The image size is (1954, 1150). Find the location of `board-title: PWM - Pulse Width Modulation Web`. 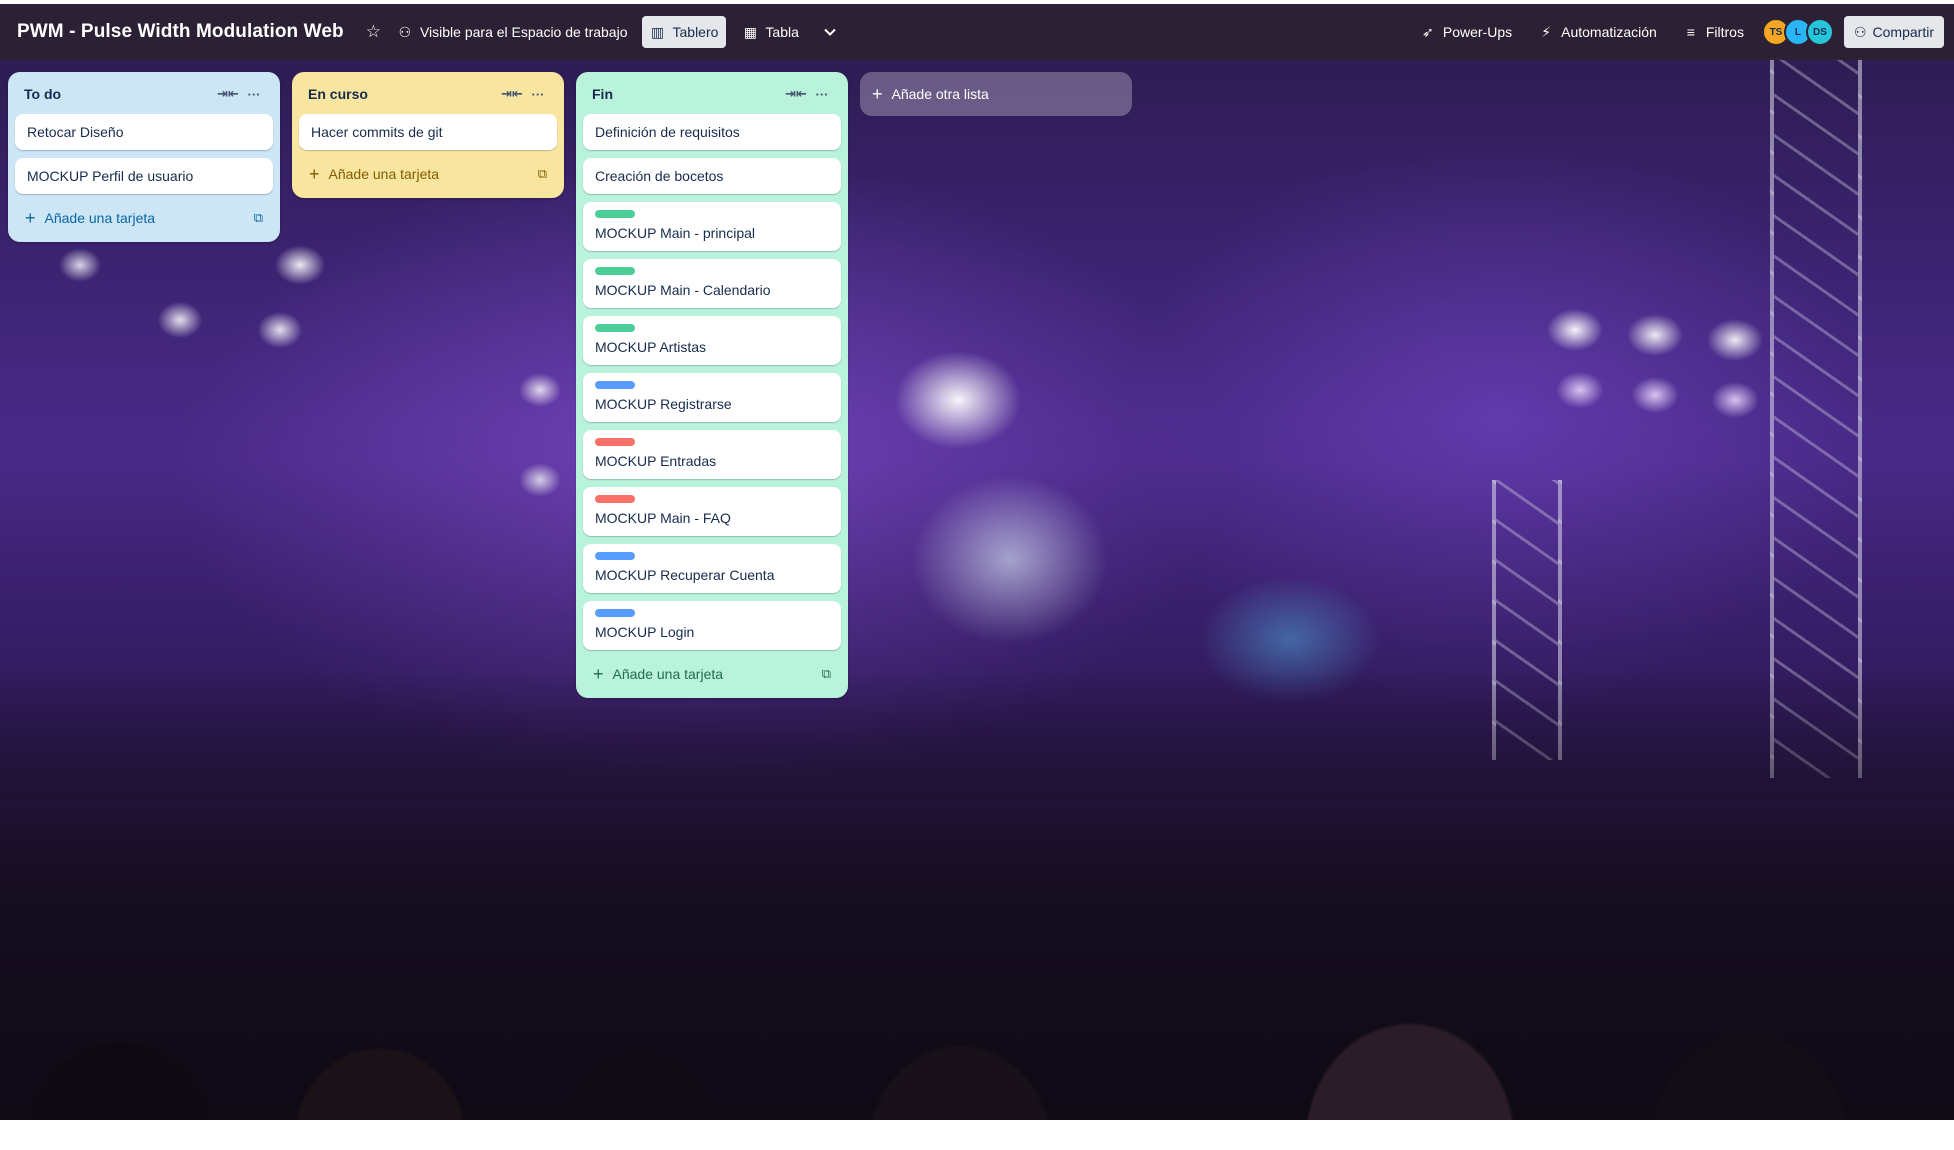

board-title: PWM - Pulse Width Modulation Web is located at coordinates (180, 32).